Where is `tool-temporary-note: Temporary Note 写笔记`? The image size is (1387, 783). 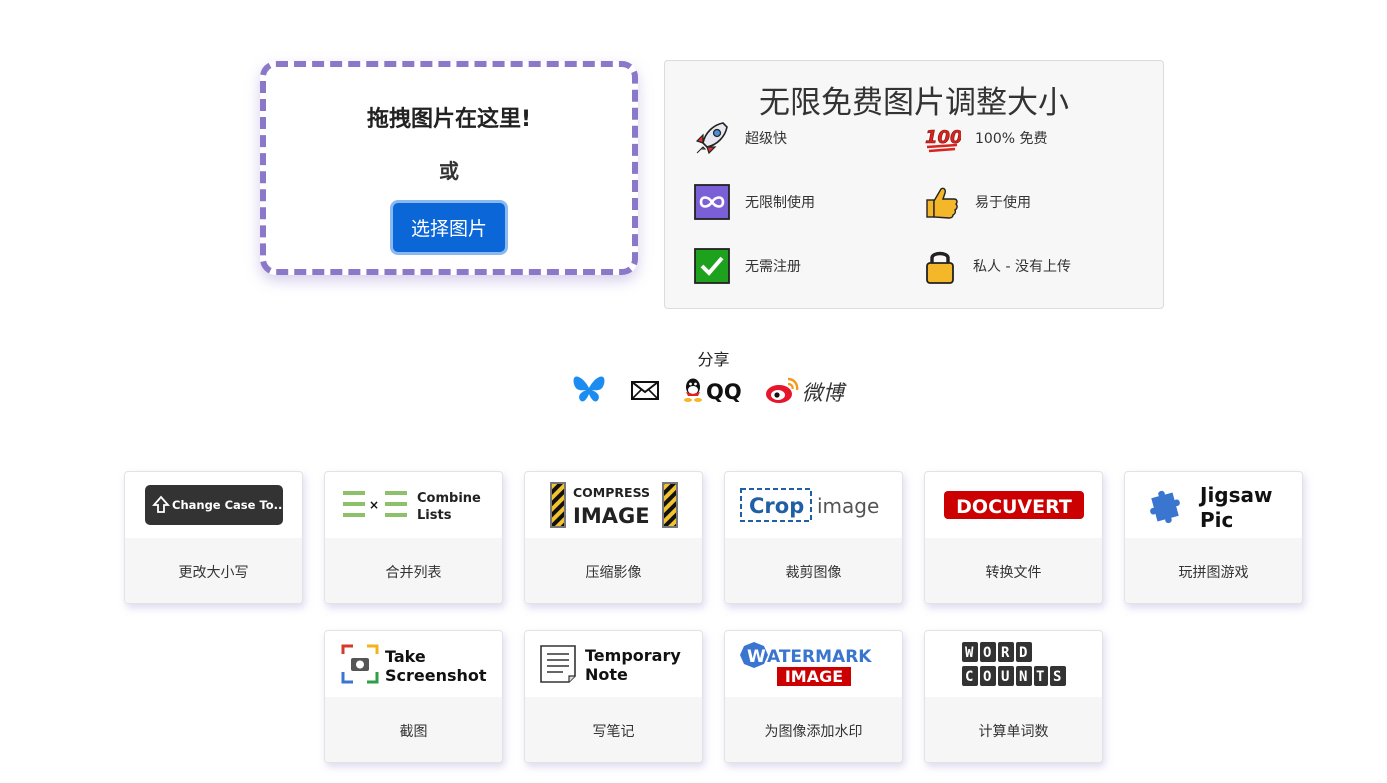 tool-temporary-note: Temporary Note 写笔记 is located at coordinates (613, 696).